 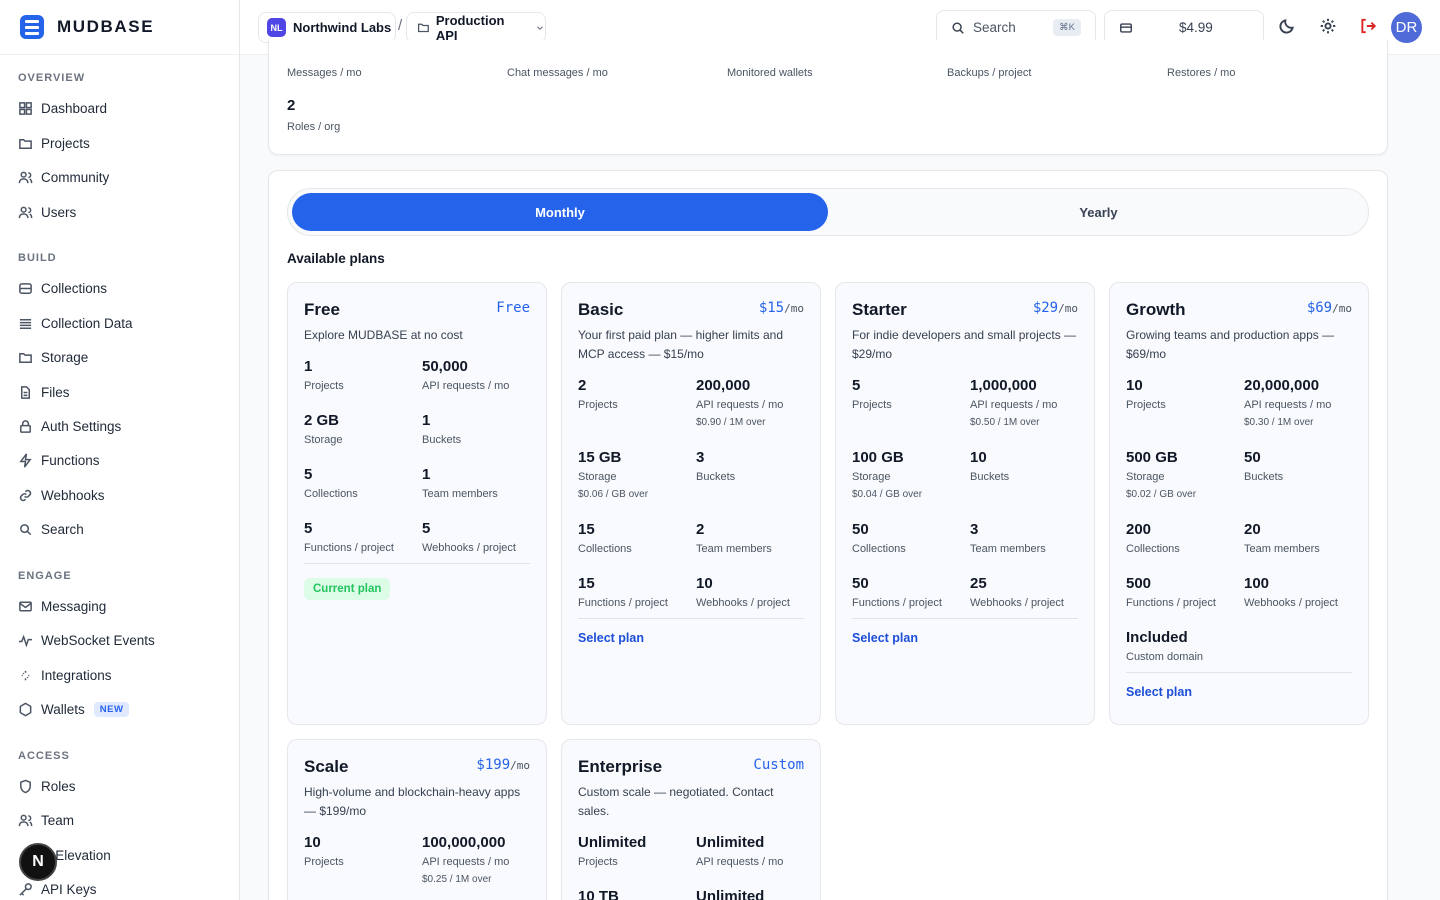 I want to click on plan-name: Basic, so click(x=601, y=309).